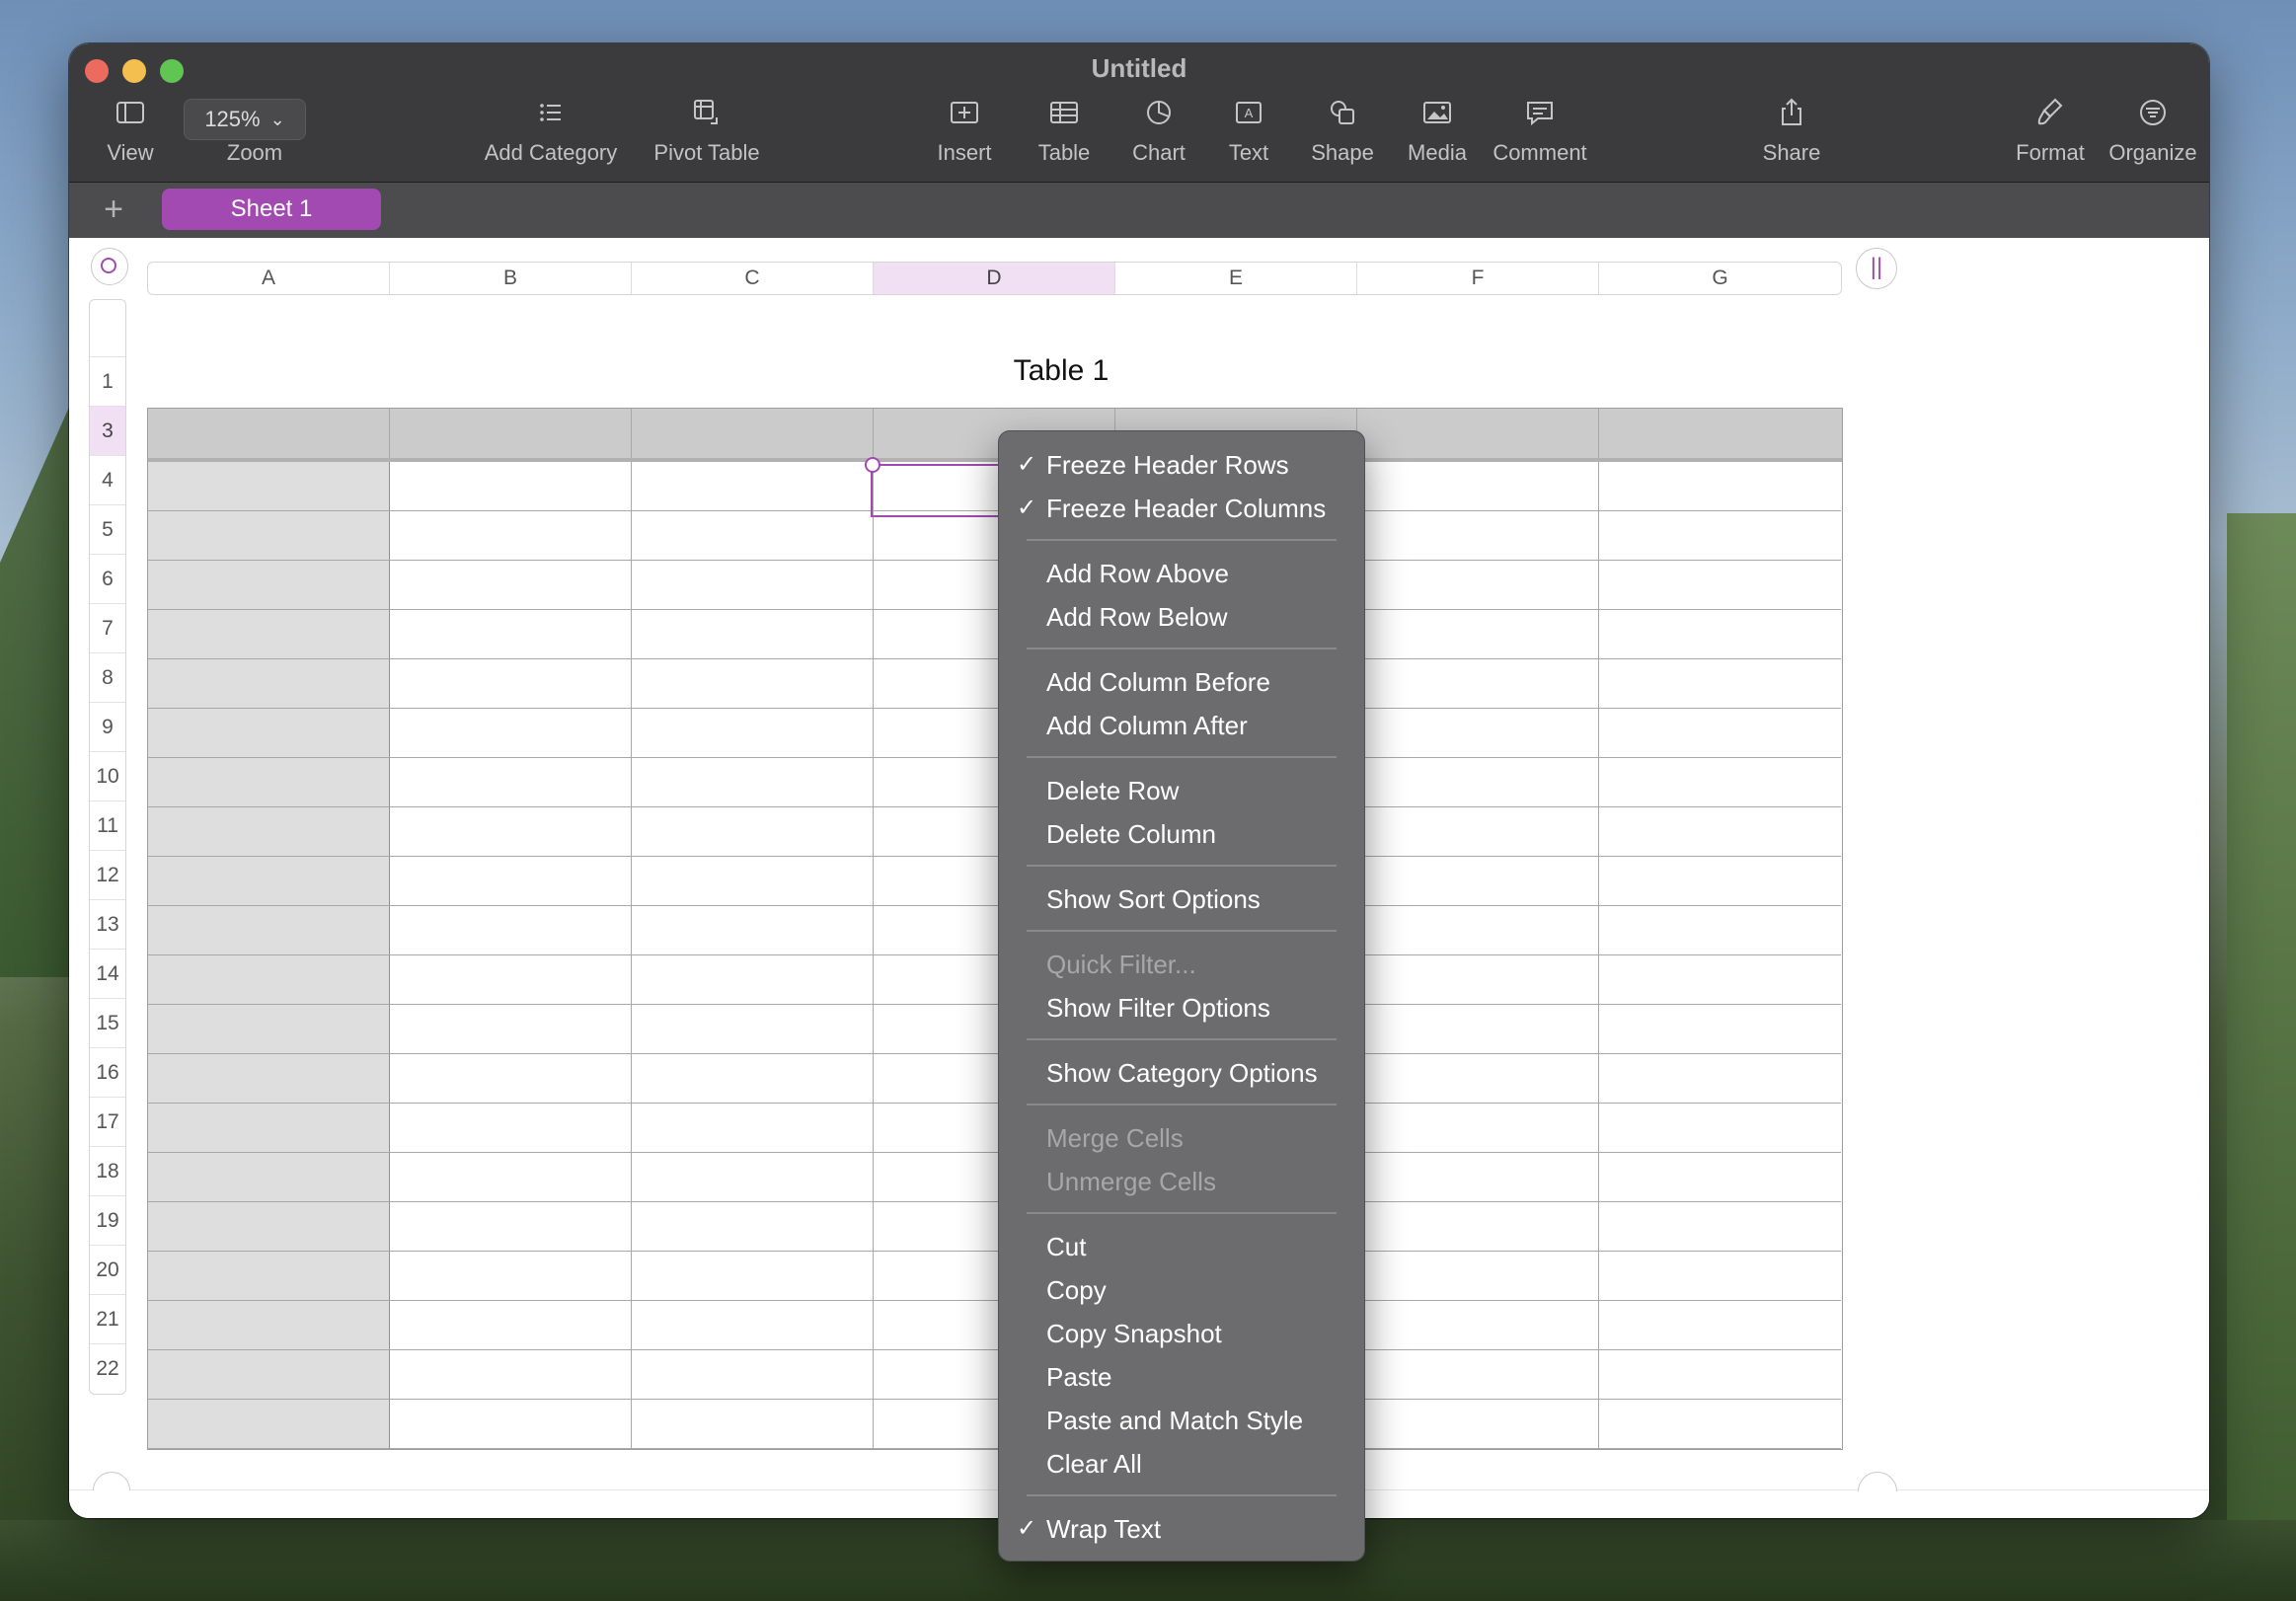  Describe the element at coordinates (107, 678) in the screenshot. I see `row-header: 8` at that location.